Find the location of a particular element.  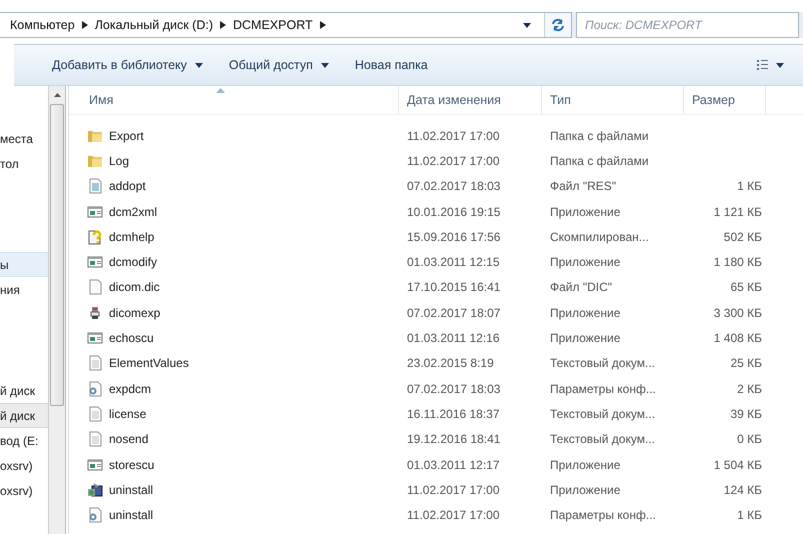

type-cell-text: Файл "RES" is located at coordinates (583, 186).